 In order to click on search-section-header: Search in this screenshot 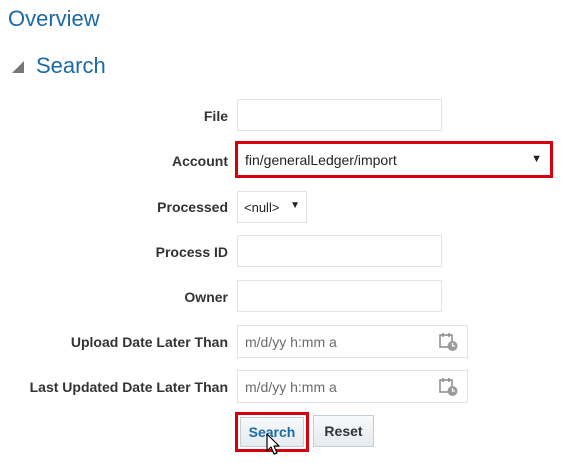, I will do `click(59, 66)`.